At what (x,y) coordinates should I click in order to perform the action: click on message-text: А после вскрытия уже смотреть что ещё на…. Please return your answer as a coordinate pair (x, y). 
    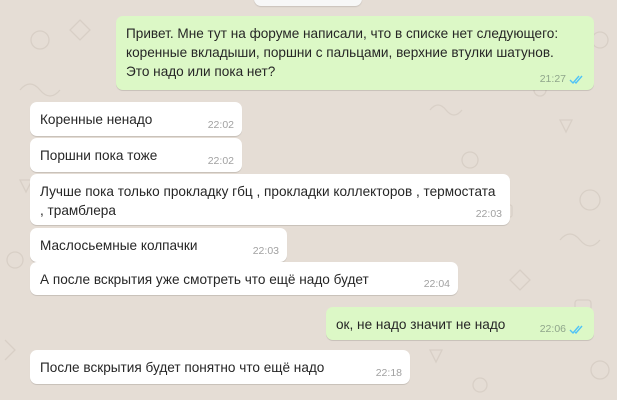
    Looking at the image, I should click on (204, 279).